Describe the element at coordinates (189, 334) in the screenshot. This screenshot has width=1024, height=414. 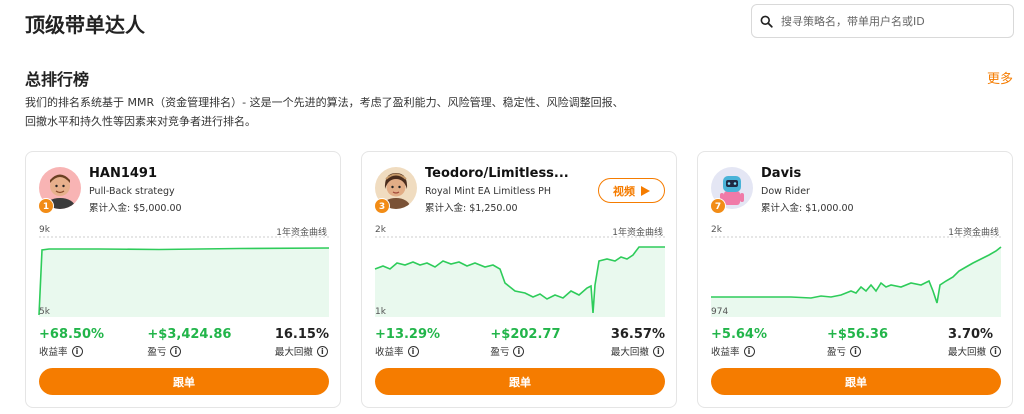
I see `pnl-value: +$3,424.86` at that location.